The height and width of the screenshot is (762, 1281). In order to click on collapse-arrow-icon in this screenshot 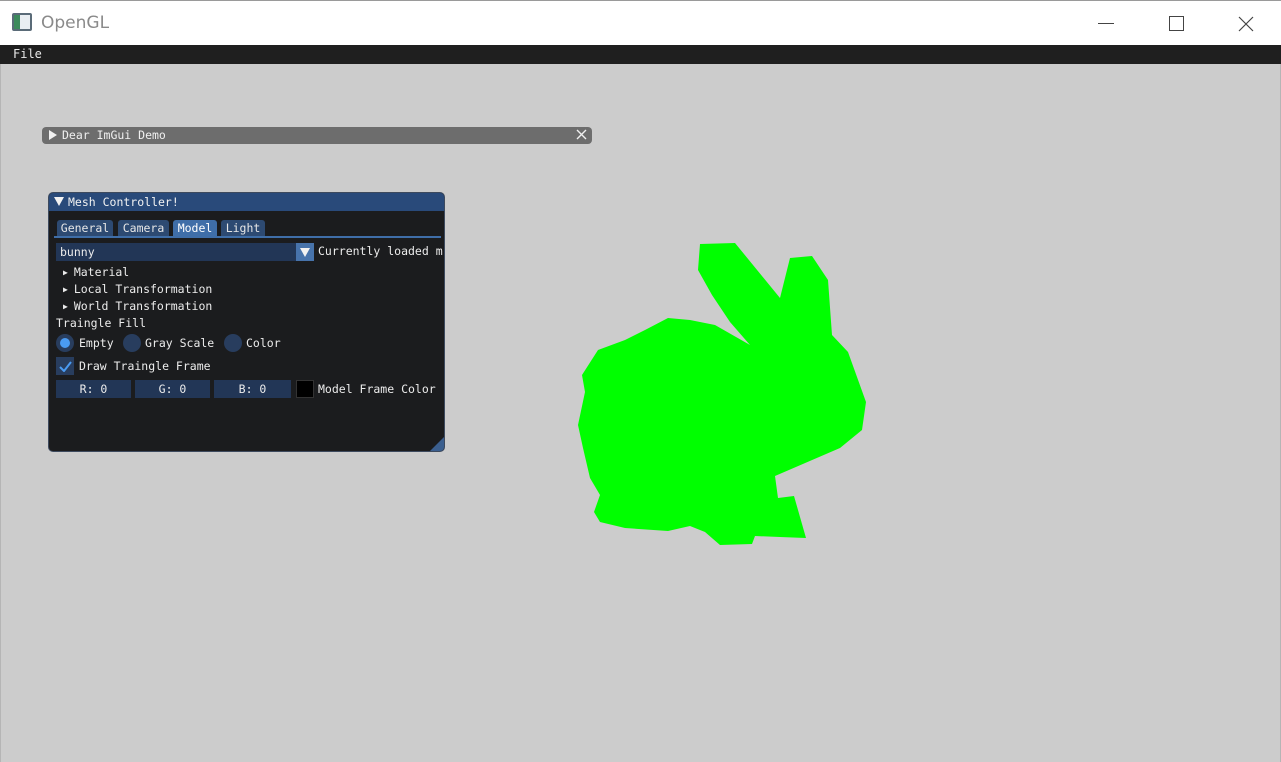, I will do `click(59, 201)`.